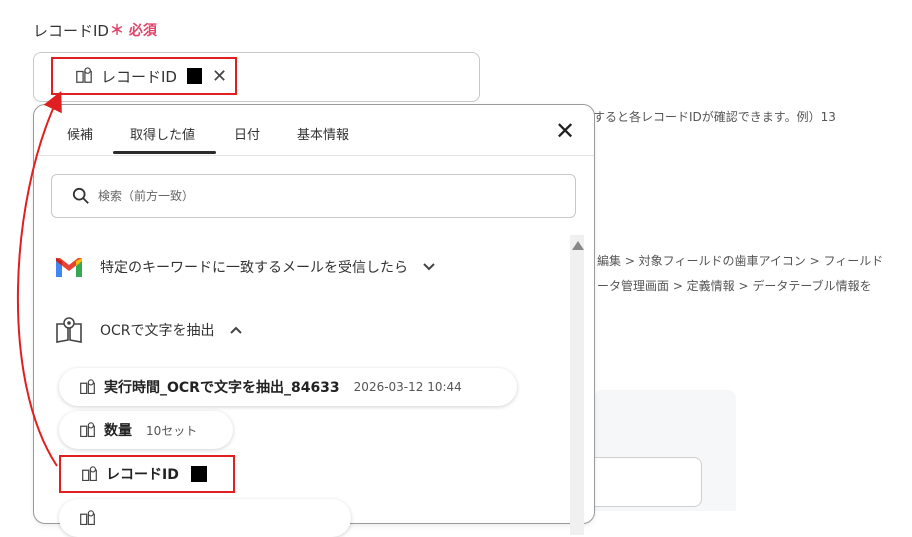 Image resolution: width=912 pixels, height=537 pixels. What do you see at coordinates (172, 430) in the screenshot?
I see `item-value: 10セット` at bounding box center [172, 430].